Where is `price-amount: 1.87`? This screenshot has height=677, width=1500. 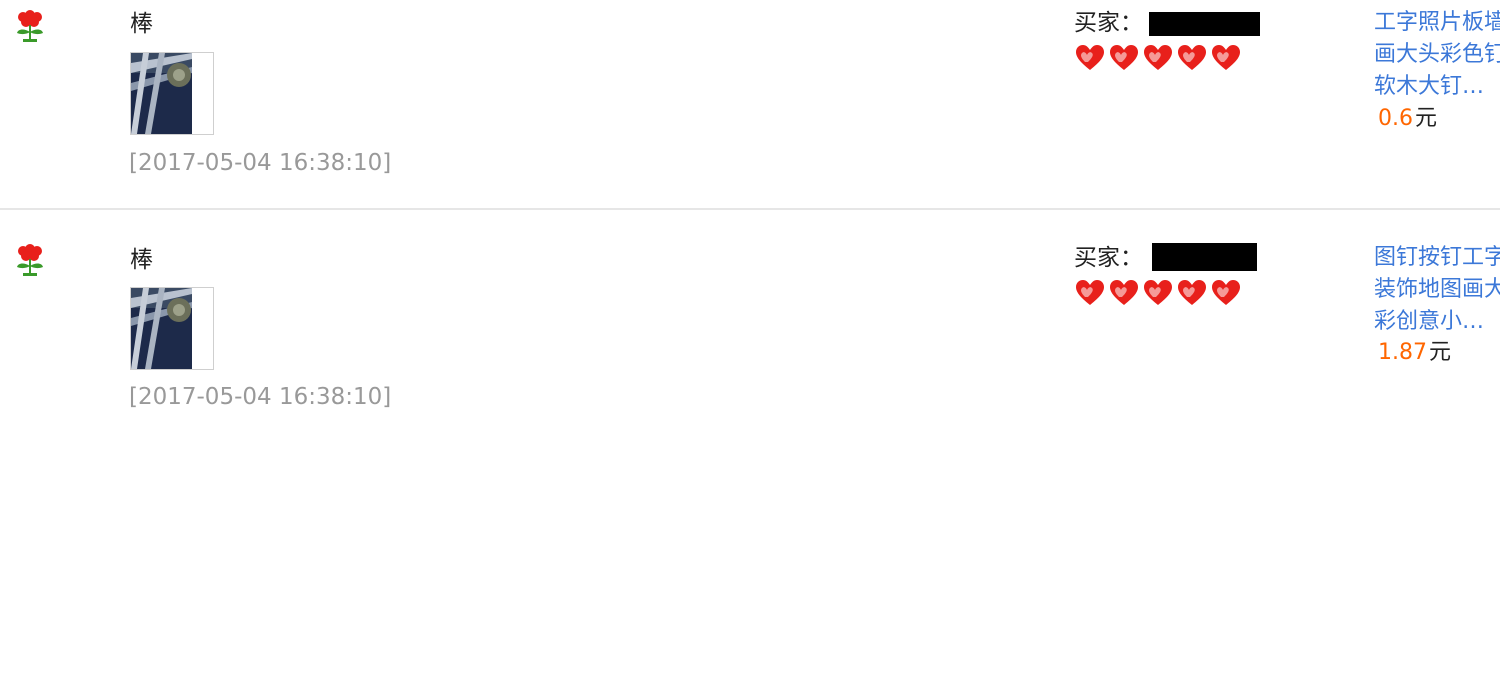 price-amount: 1.87 is located at coordinates (1402, 352).